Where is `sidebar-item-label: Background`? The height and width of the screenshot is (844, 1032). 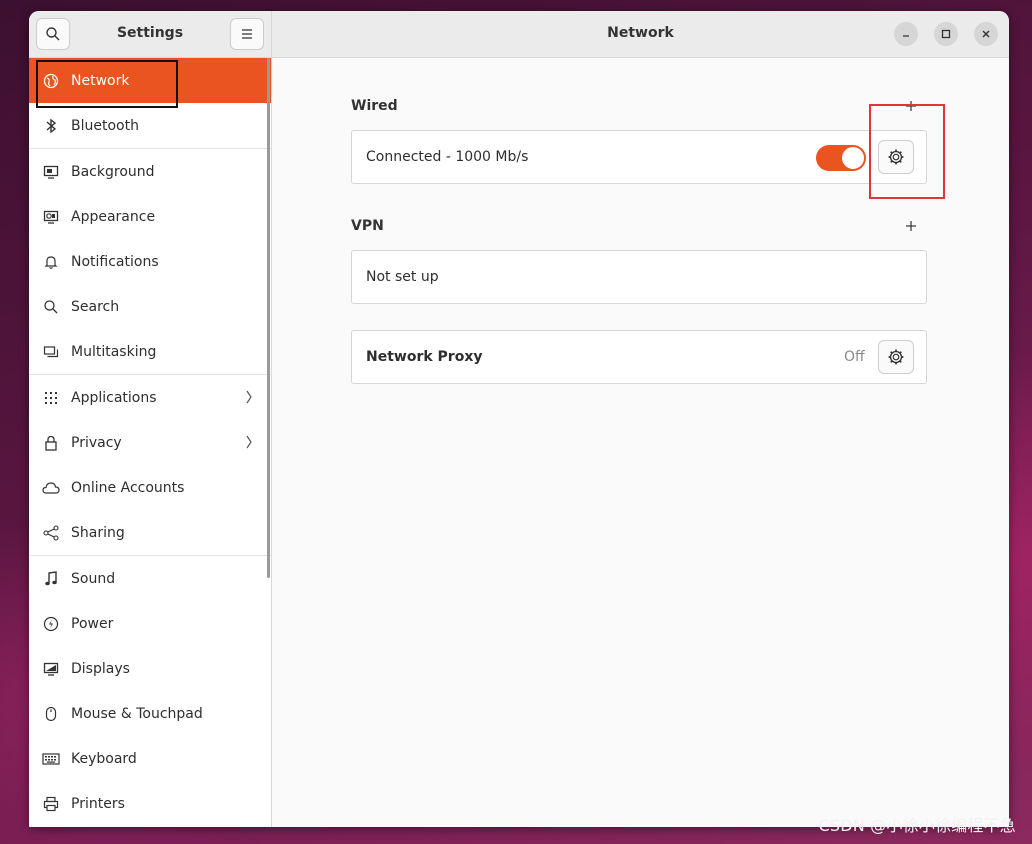
sidebar-item-label: Background is located at coordinates (113, 171).